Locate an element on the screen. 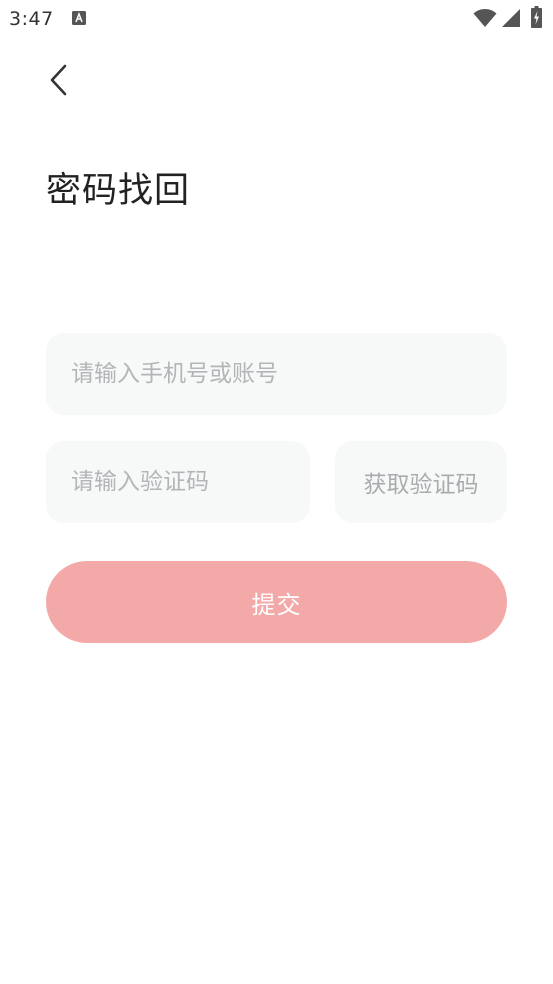 The width and height of the screenshot is (553, 984). a-notification-icon is located at coordinates (79, 18).